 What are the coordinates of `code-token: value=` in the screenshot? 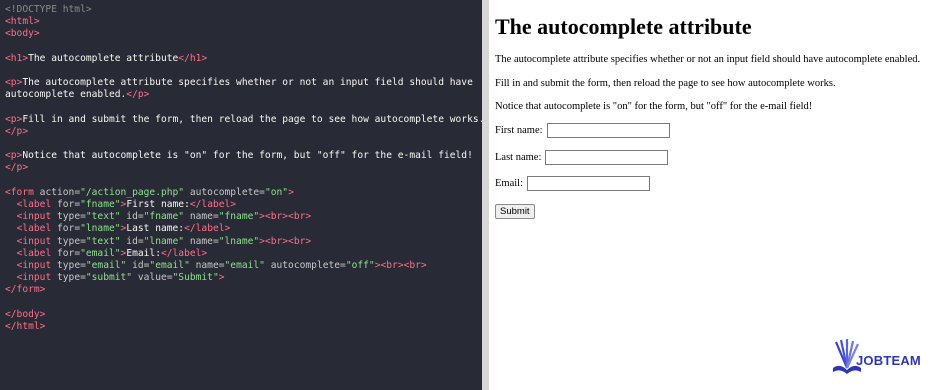 It's located at (152, 278).